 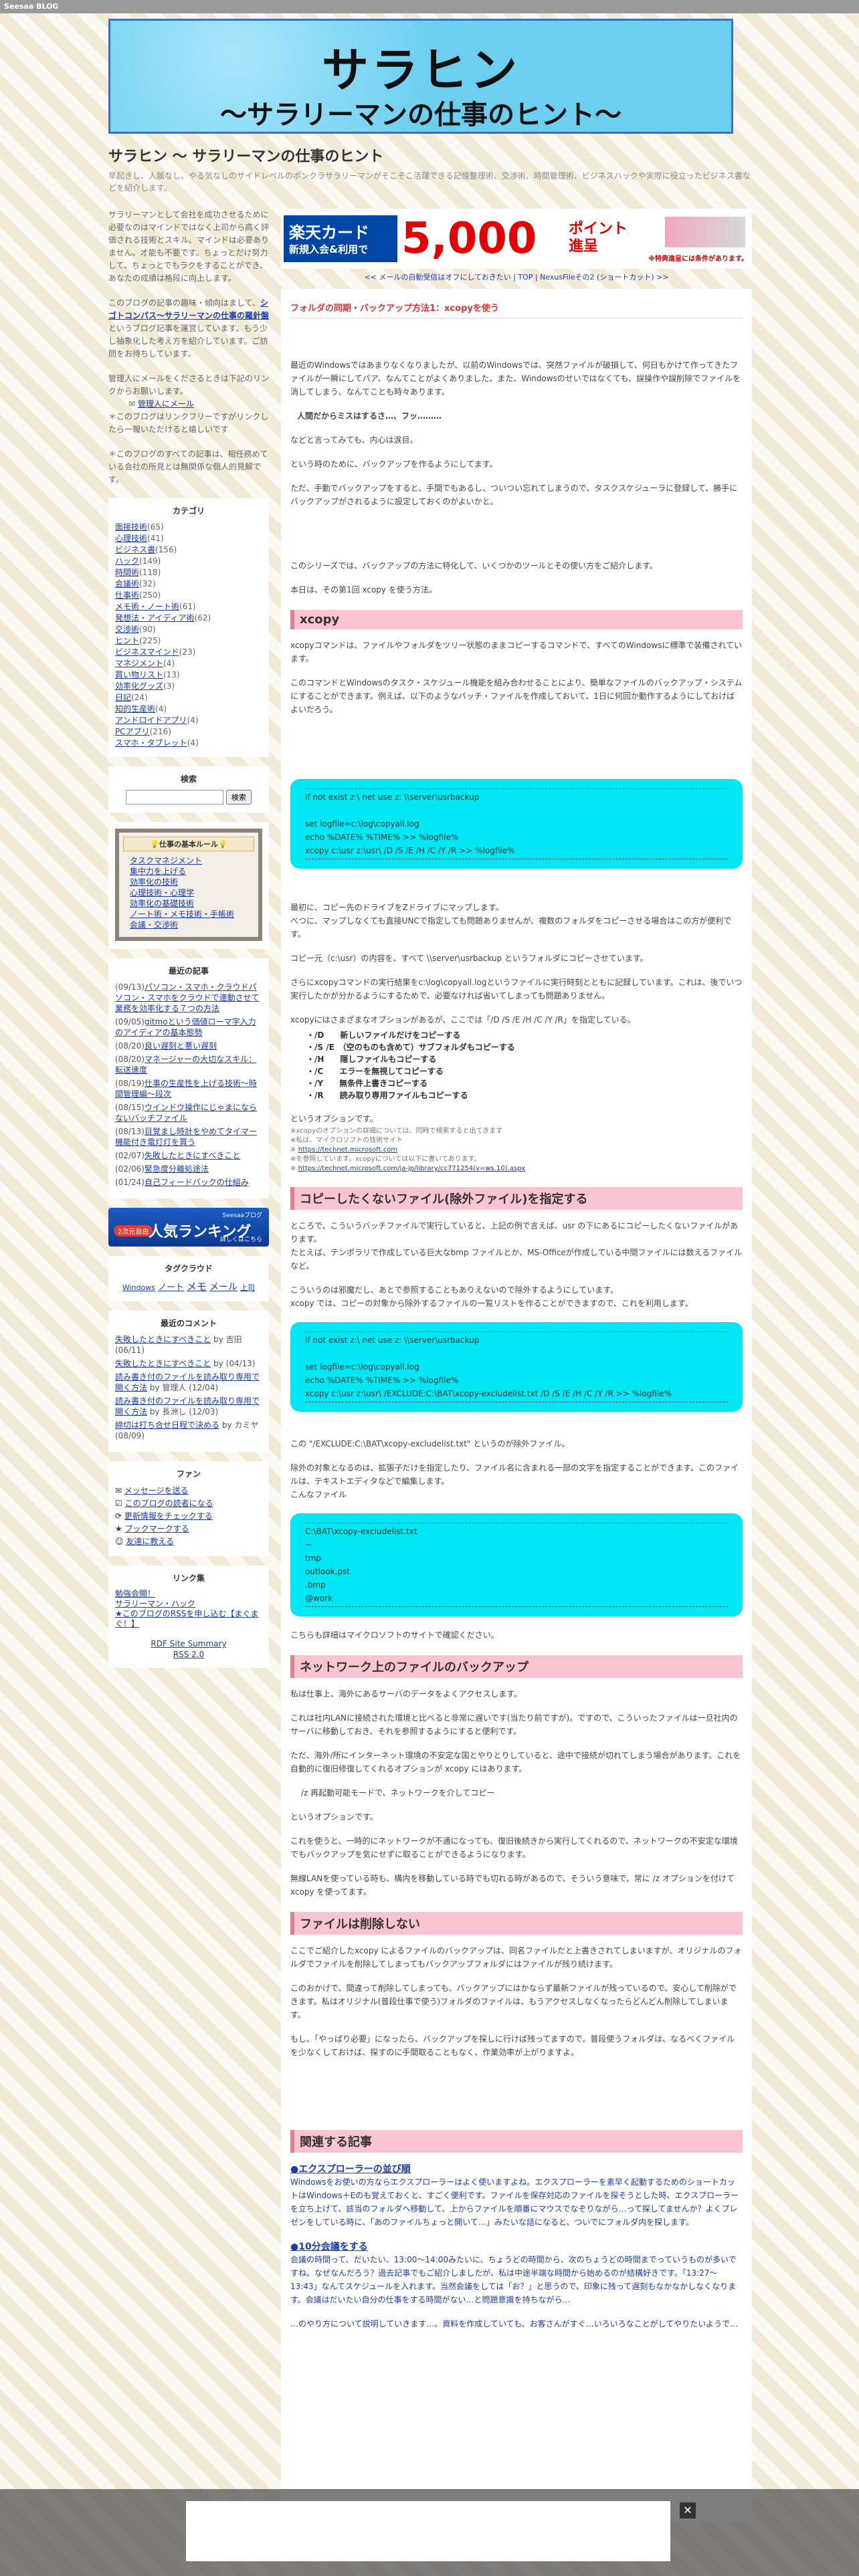 What do you see at coordinates (139, 686) in the screenshot?
I see `category-link: 効率化グッズ` at bounding box center [139, 686].